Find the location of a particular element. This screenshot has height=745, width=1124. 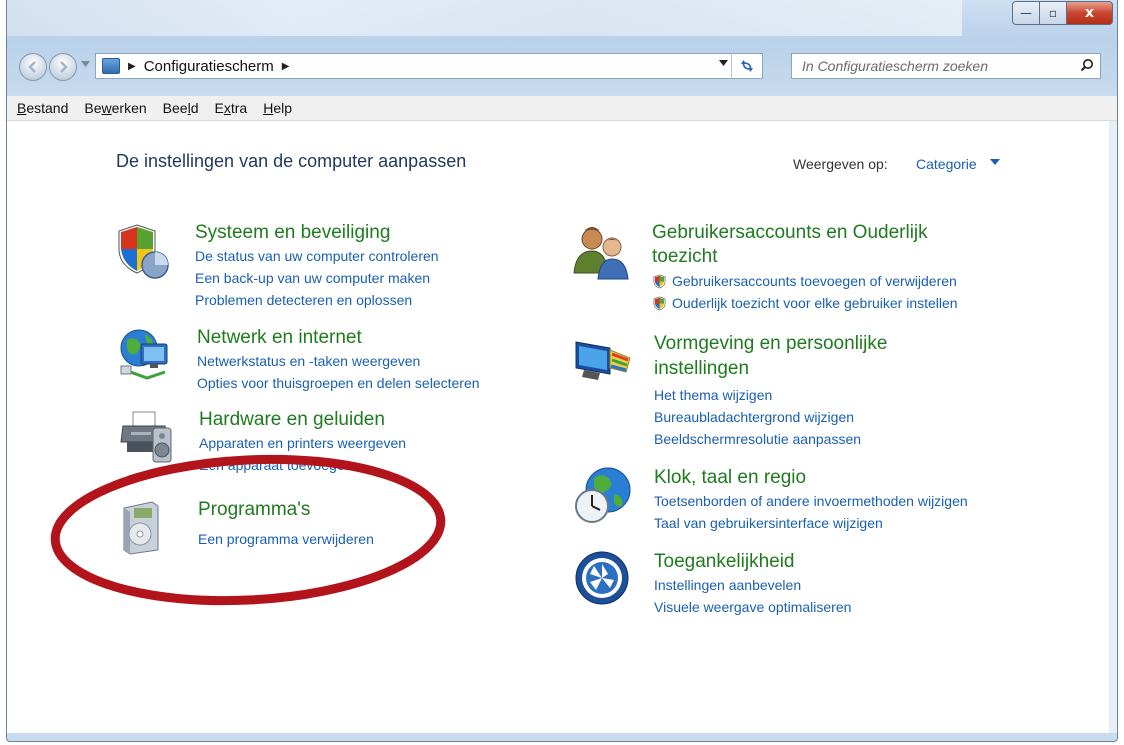

title-bar: — ▫ x is located at coordinates (562, 22).